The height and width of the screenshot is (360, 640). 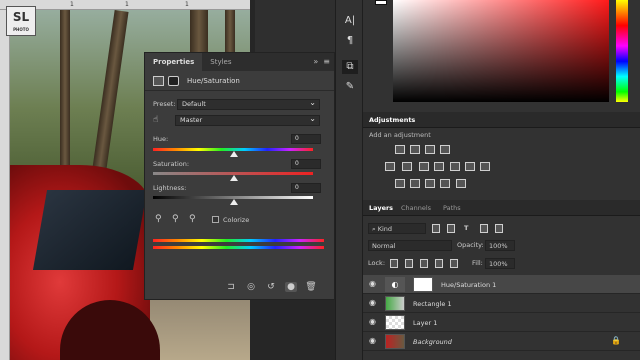 I want to click on double-chevron-icon: », so click(x=315, y=61).